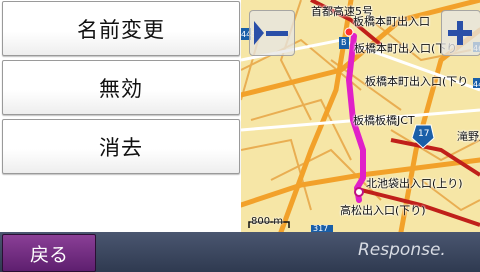  What do you see at coordinates (121, 28) in the screenshot?
I see `rename-button: 名前変更` at bounding box center [121, 28].